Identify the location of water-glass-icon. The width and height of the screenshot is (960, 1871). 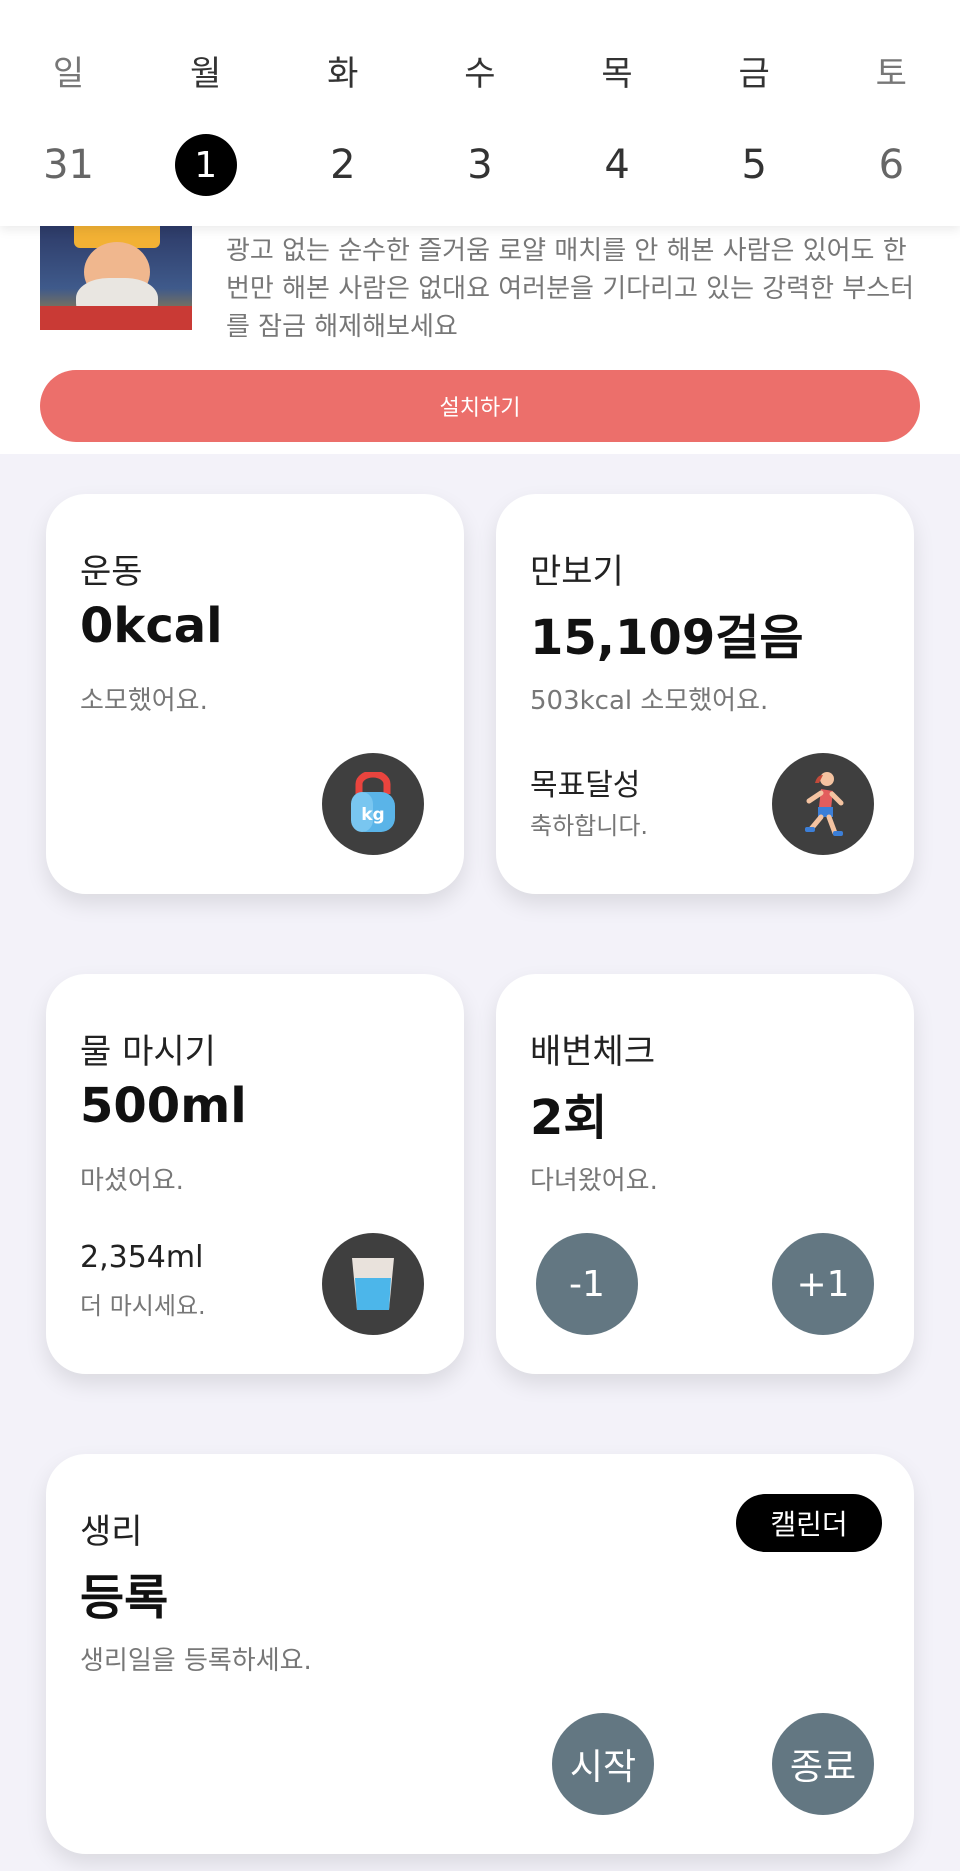
(373, 1284).